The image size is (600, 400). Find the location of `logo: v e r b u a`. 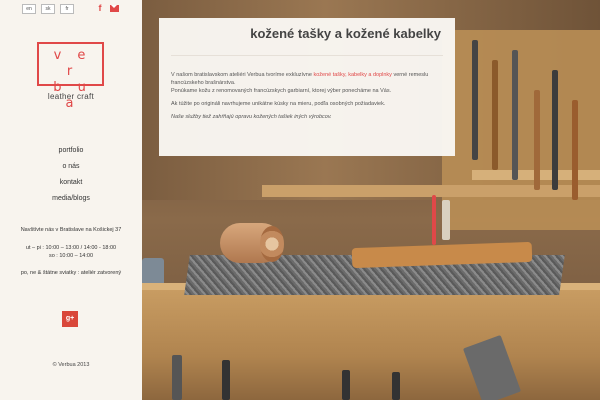

logo: v e r b u a is located at coordinates (70, 76).